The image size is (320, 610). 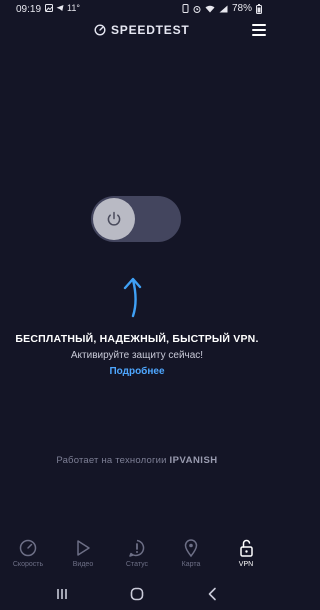 I want to click on telegram-icon, so click(x=60, y=8).